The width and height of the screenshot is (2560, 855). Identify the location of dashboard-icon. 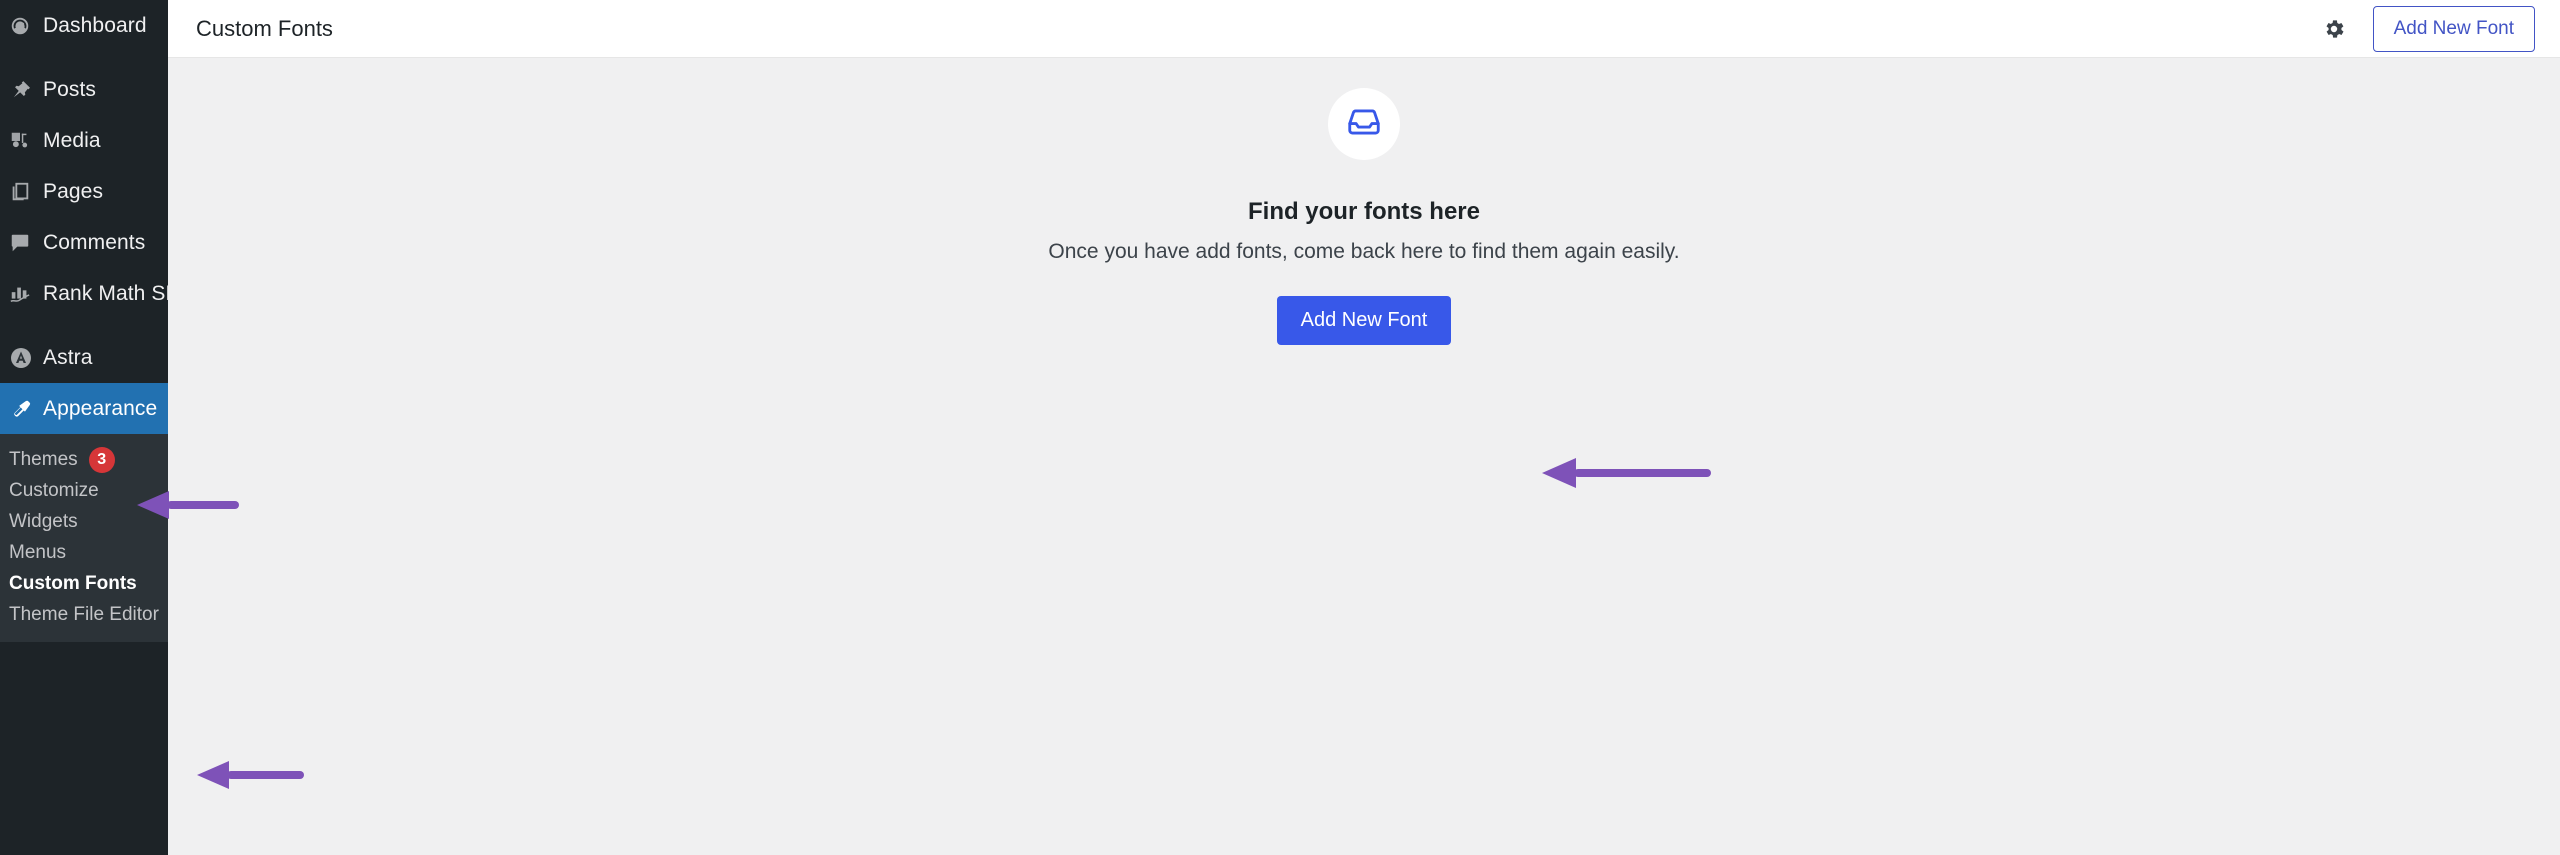
(26, 26).